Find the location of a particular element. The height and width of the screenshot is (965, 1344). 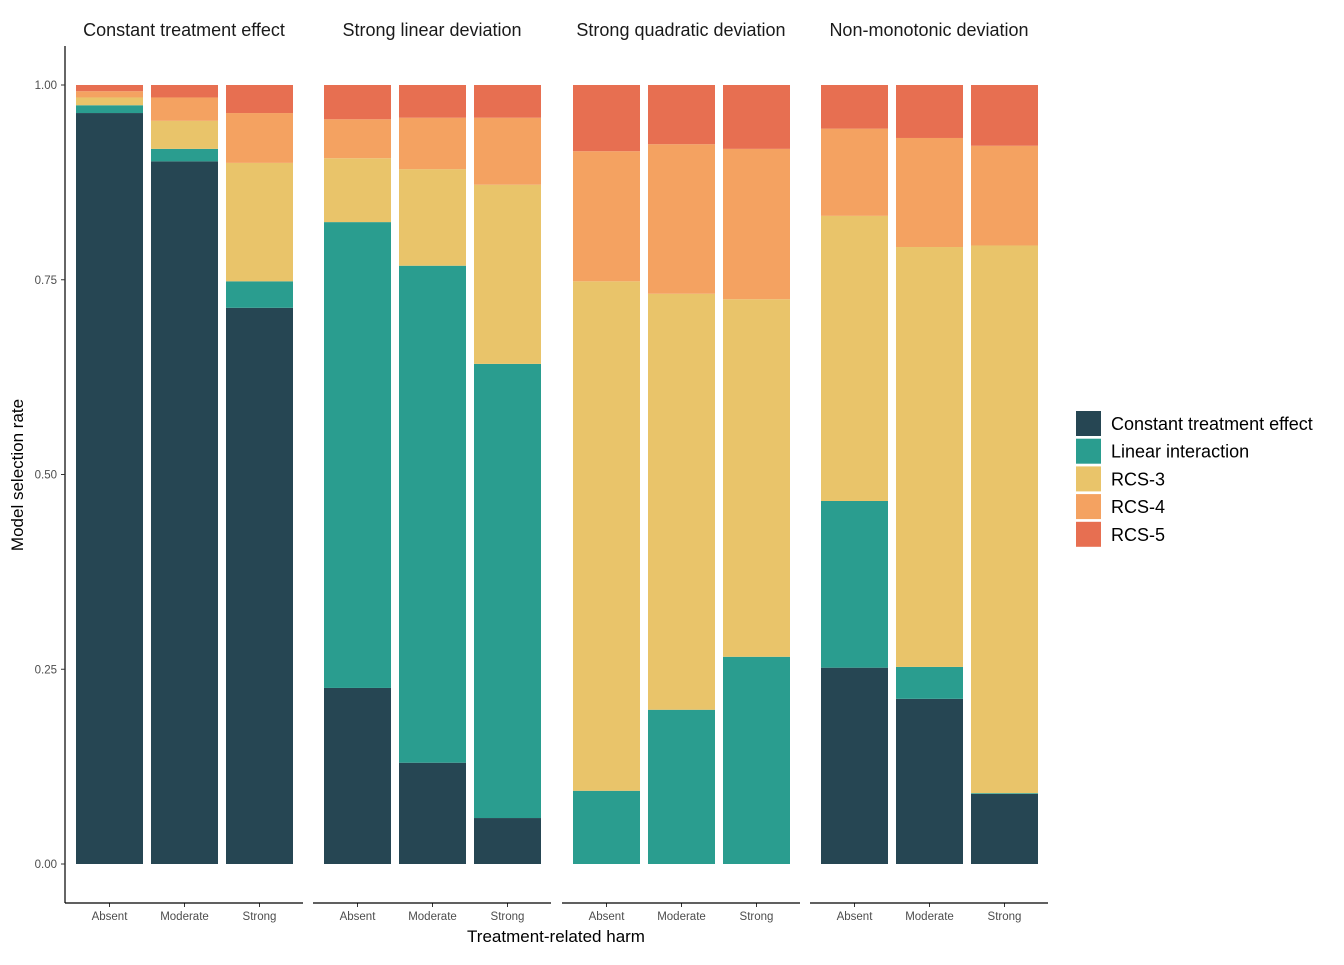

y-tick-label: 1.00 is located at coordinates (46, 86).